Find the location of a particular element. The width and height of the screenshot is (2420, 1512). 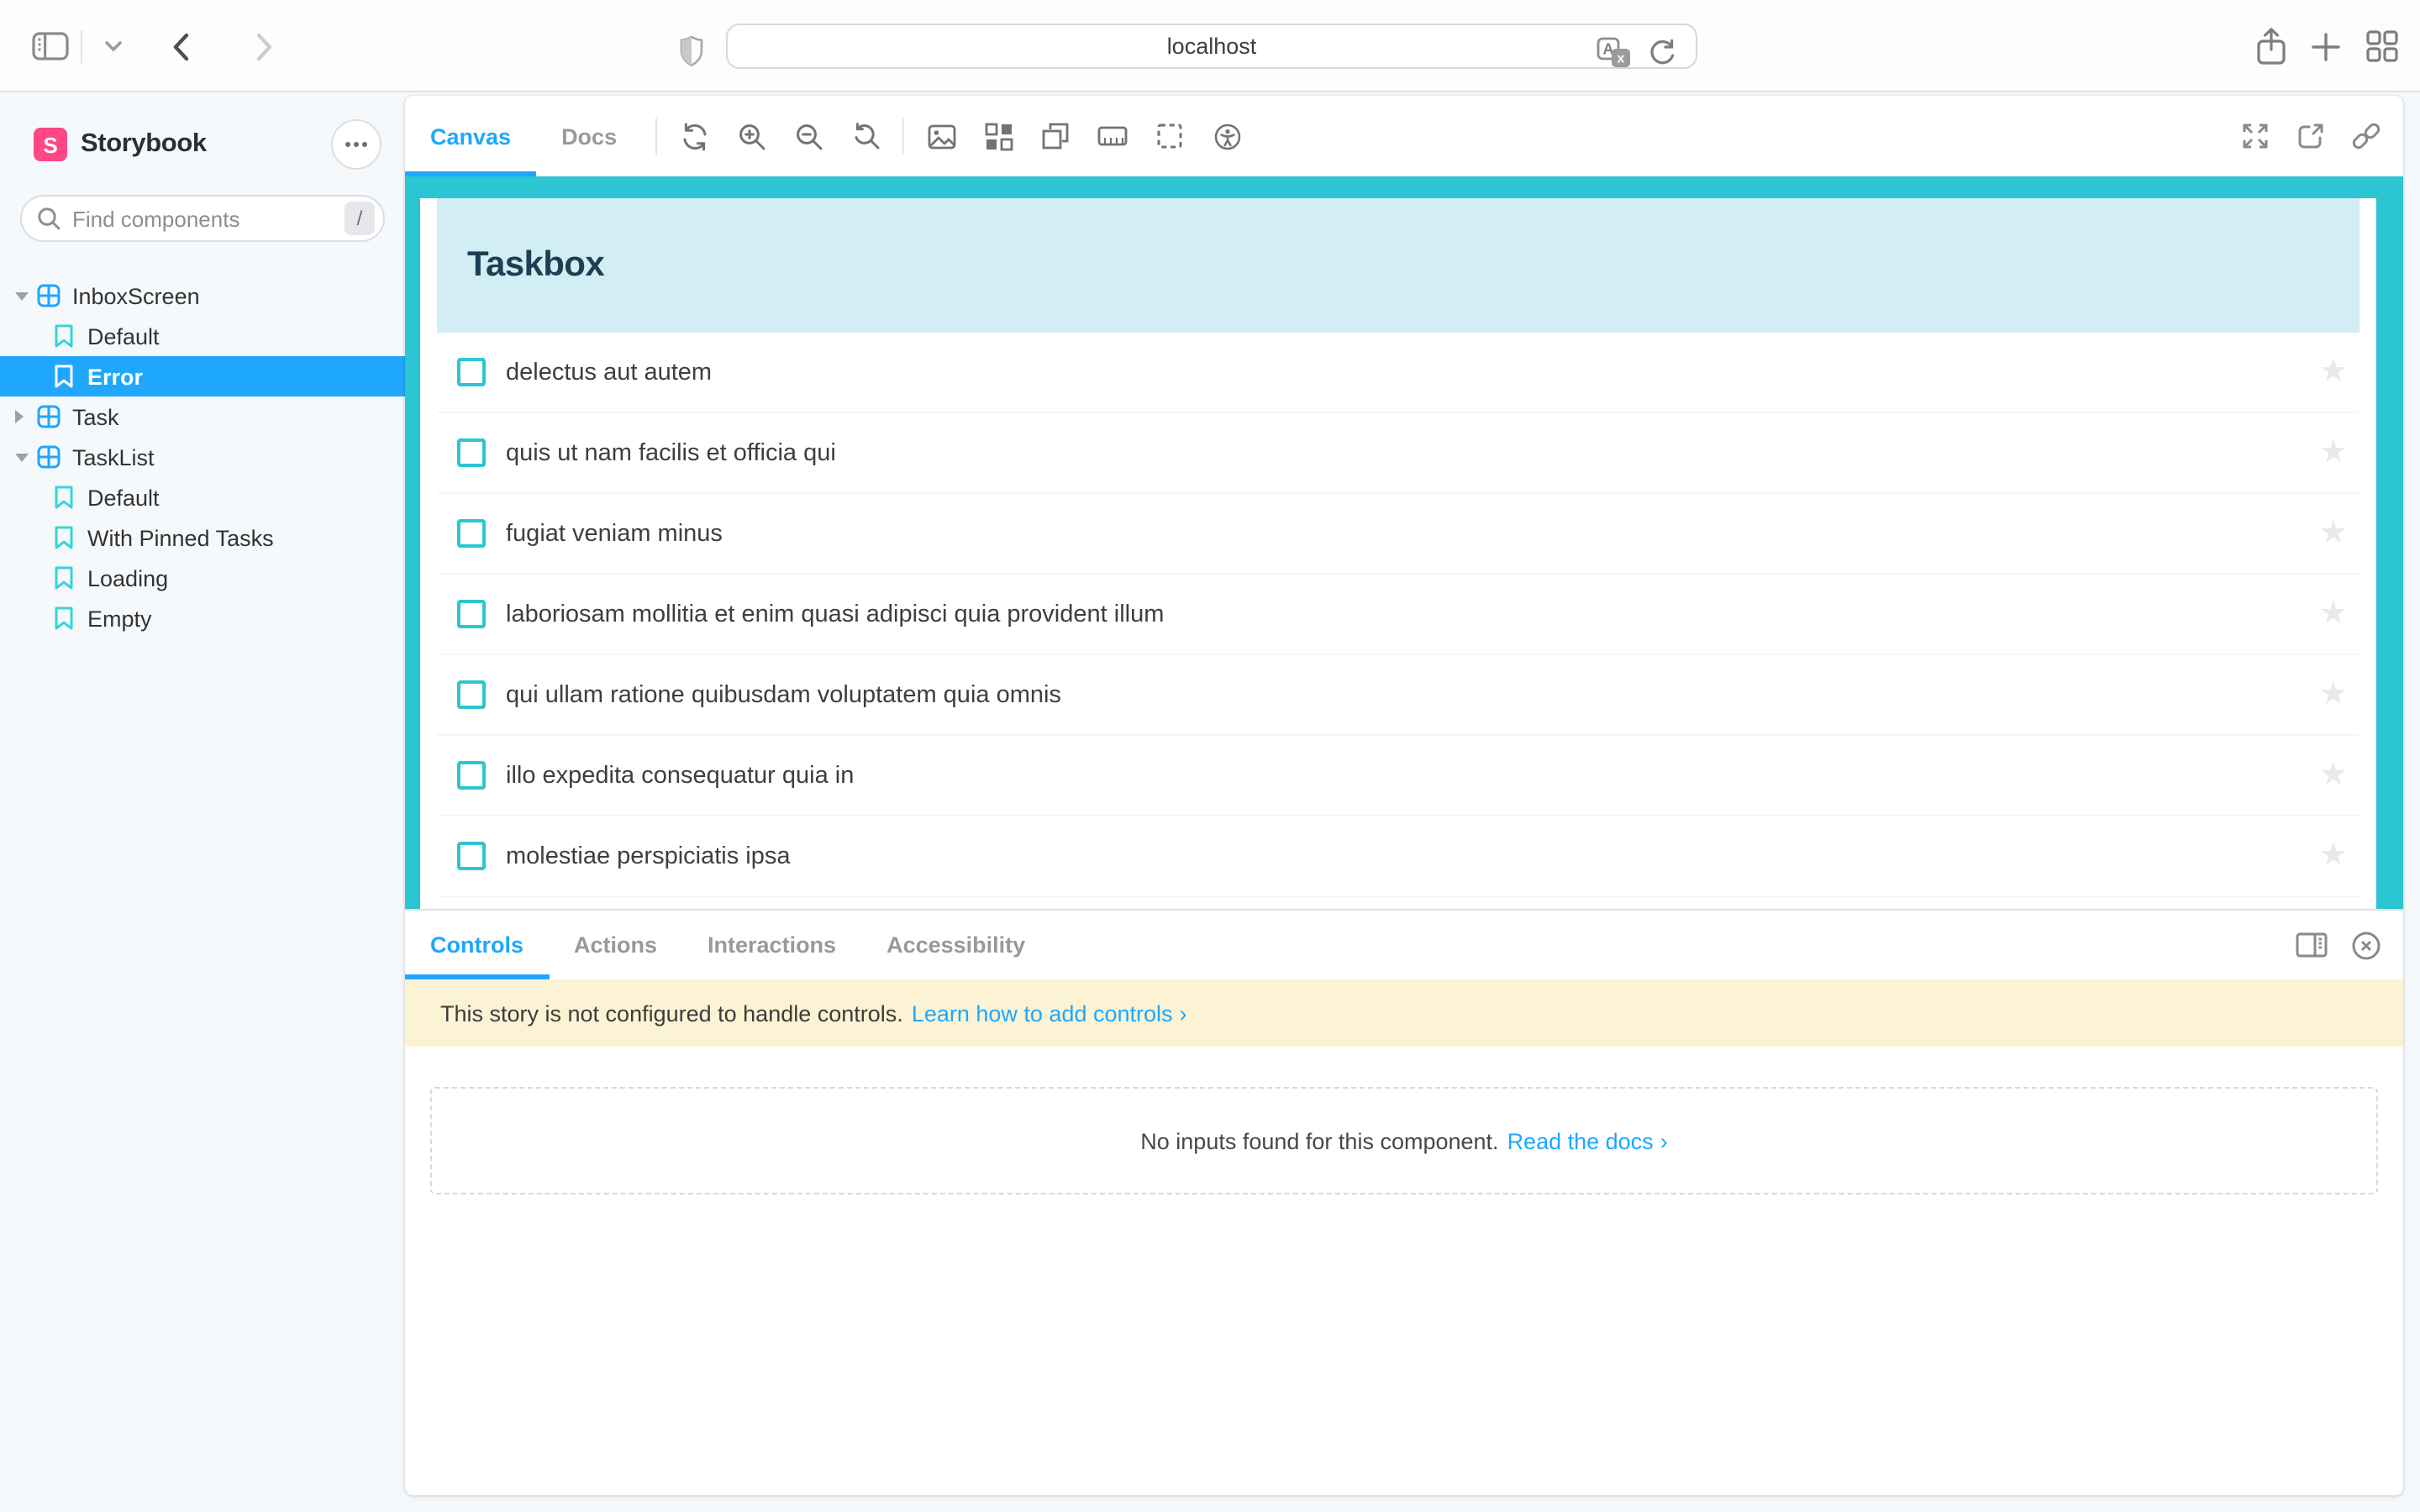

outline-icon is located at coordinates (1169, 136).